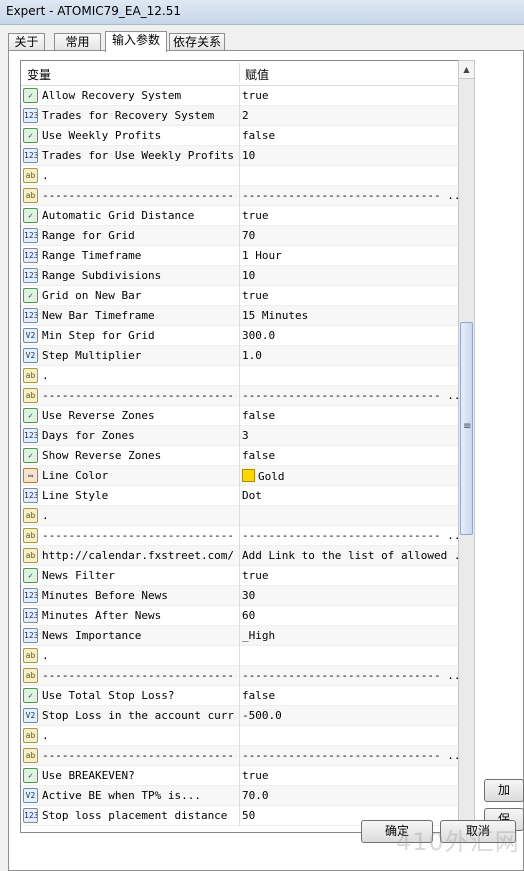 The image size is (524, 871). Describe the element at coordinates (241, 336) in the screenshot. I see `table-row: V2 Min Step for Grid 300.0` at that location.